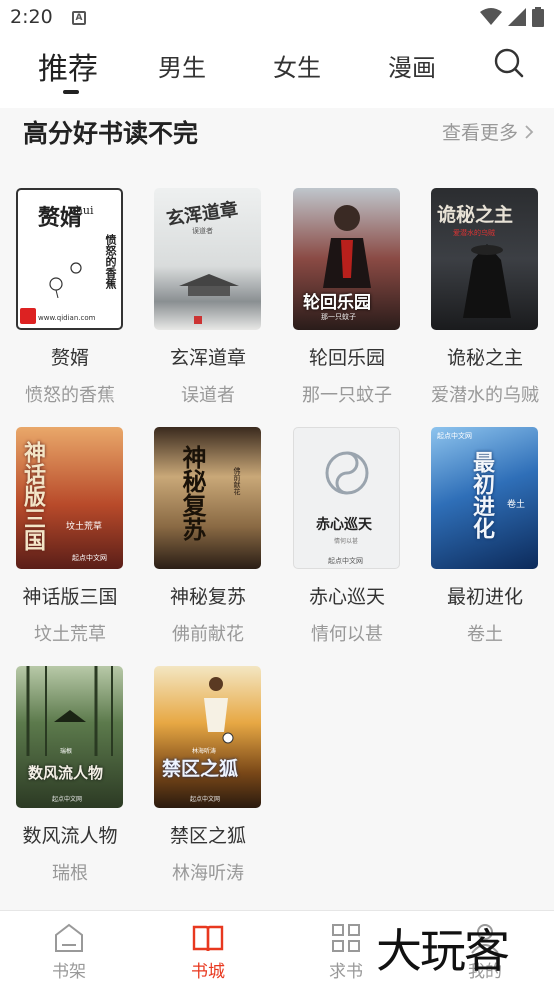 The image size is (554, 985). Describe the element at coordinates (346, 541) in the screenshot. I see `cover-author: 情何以甚` at that location.